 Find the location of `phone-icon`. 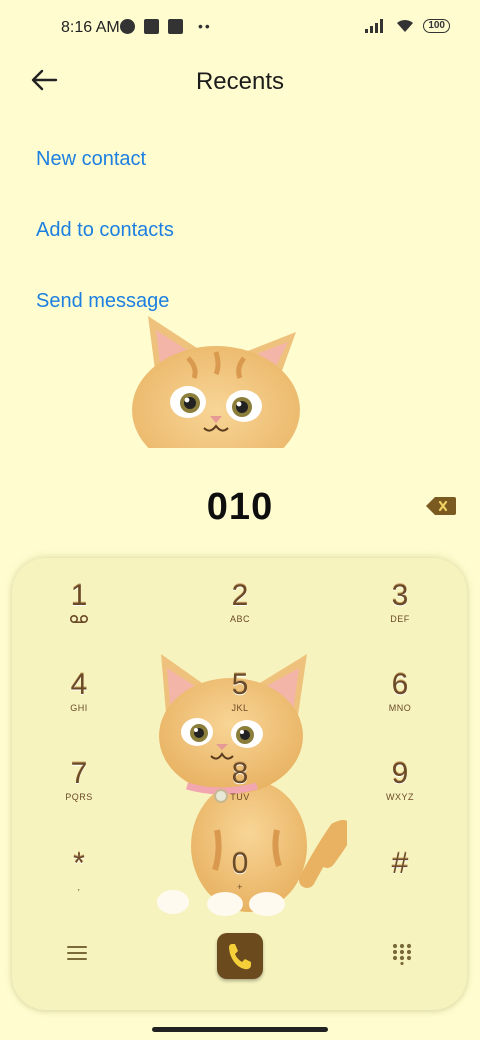

phone-icon is located at coordinates (240, 957).